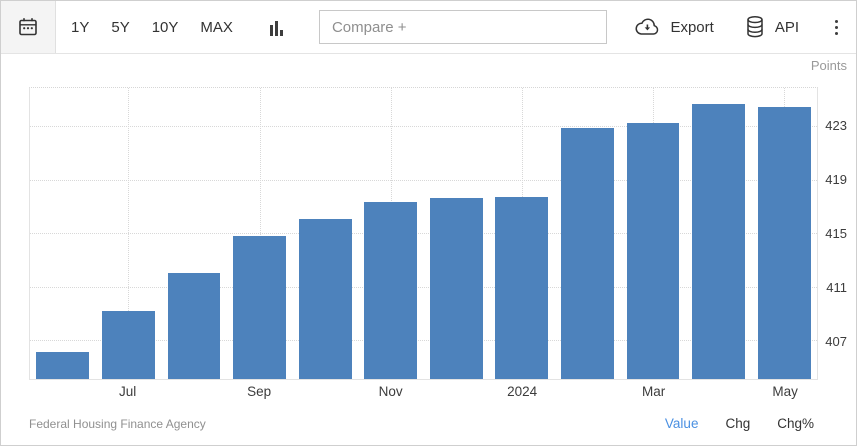 Image resolution: width=857 pixels, height=446 pixels. I want to click on range-button-5y: 5Y, so click(120, 27).